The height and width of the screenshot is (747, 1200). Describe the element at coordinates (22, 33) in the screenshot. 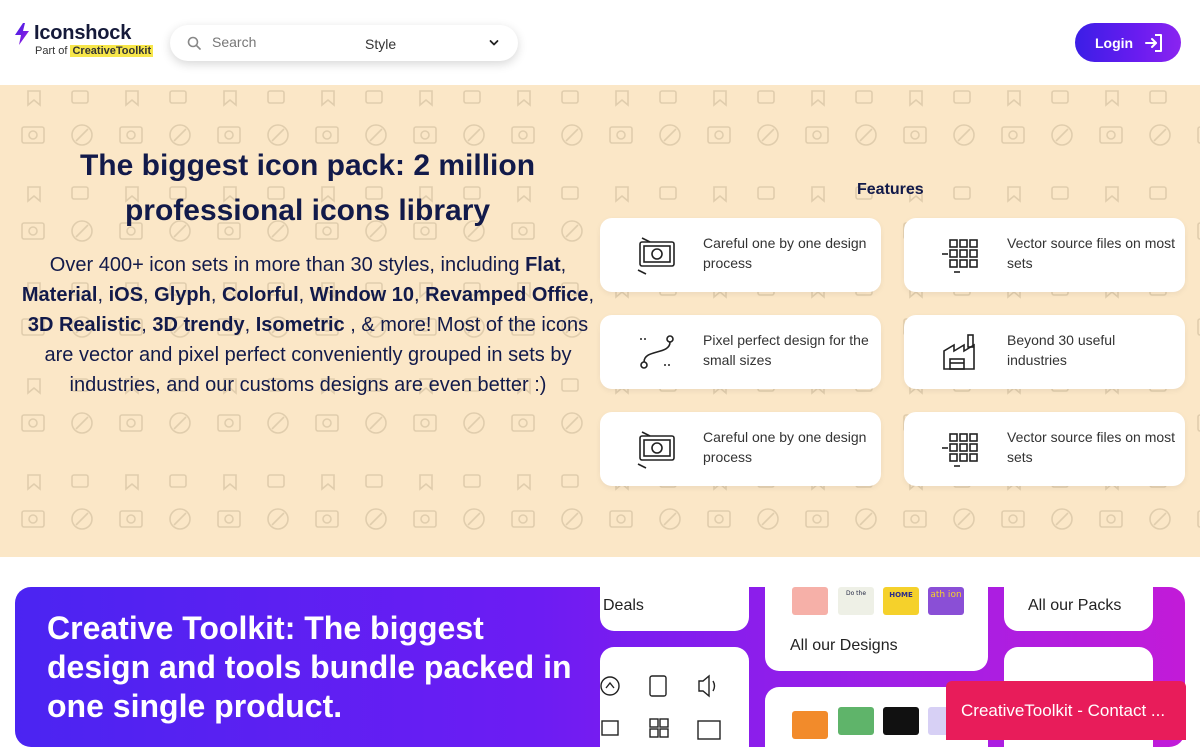

I see `lightning-bolt-icon` at that location.